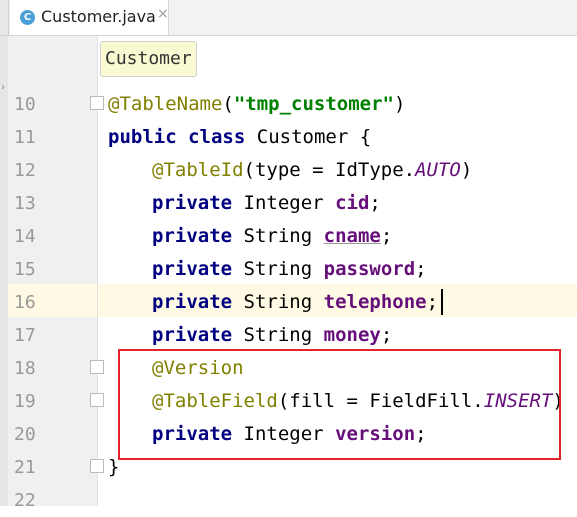 Image resolution: width=577 pixels, height=517 pixels. What do you see at coordinates (352, 203) in the screenshot?
I see `field-name: cid` at bounding box center [352, 203].